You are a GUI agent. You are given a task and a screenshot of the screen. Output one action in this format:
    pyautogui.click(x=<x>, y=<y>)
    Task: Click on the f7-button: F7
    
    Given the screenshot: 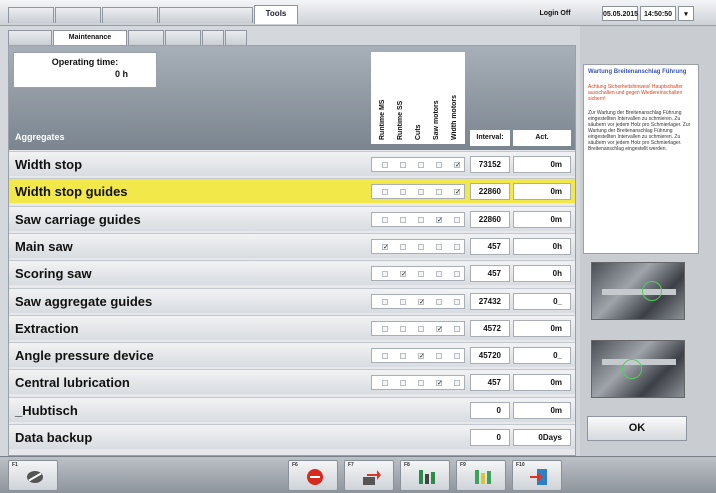 What is the action you would take?
    pyautogui.click(x=369, y=475)
    